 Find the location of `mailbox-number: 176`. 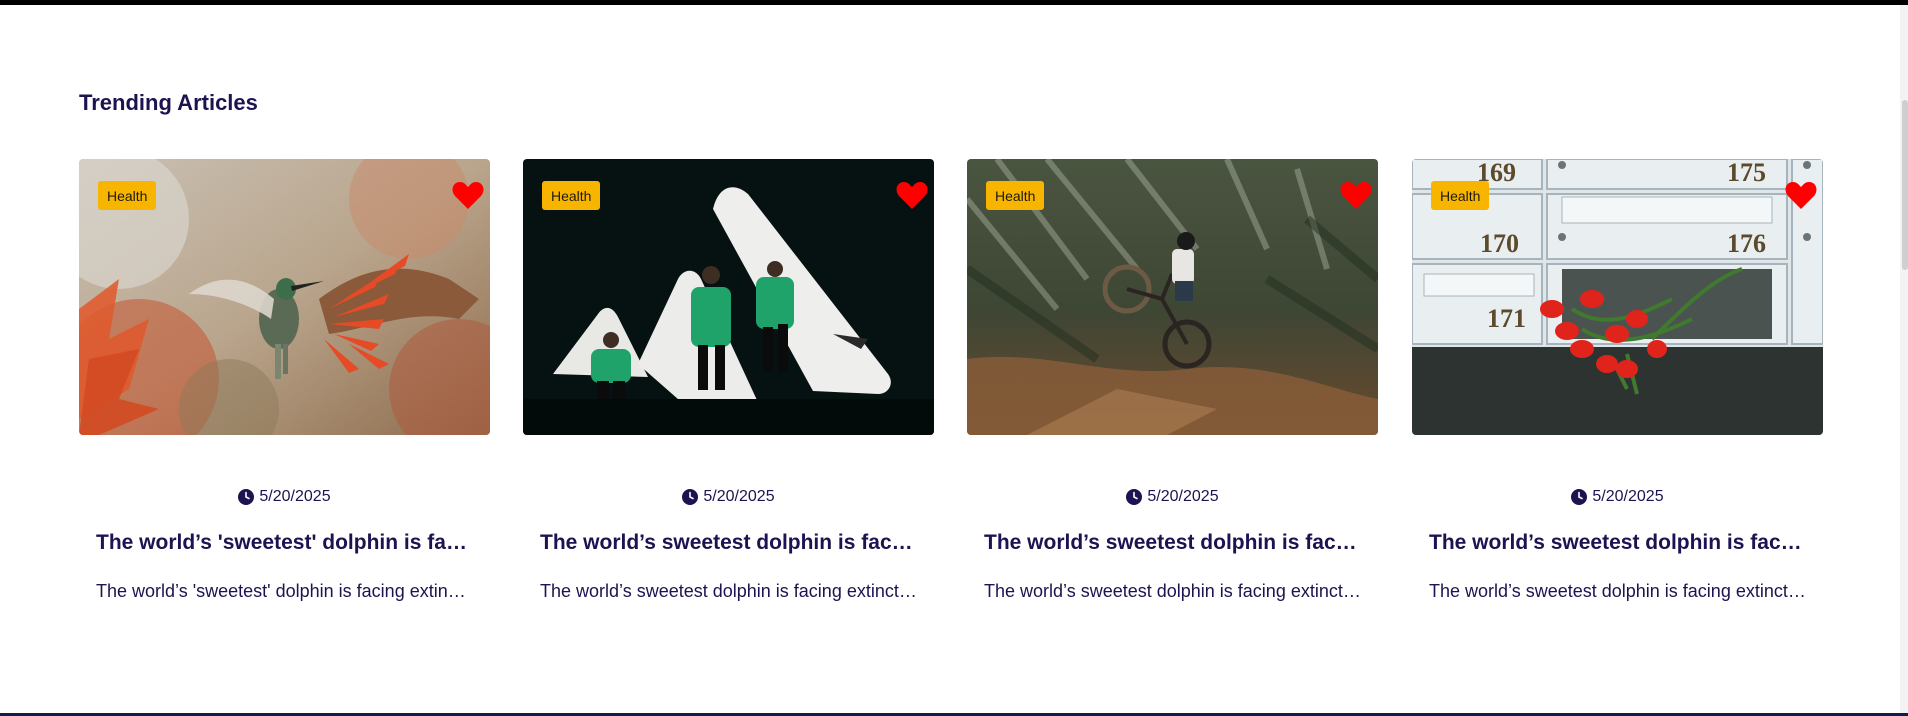

mailbox-number: 176 is located at coordinates (1746, 243).